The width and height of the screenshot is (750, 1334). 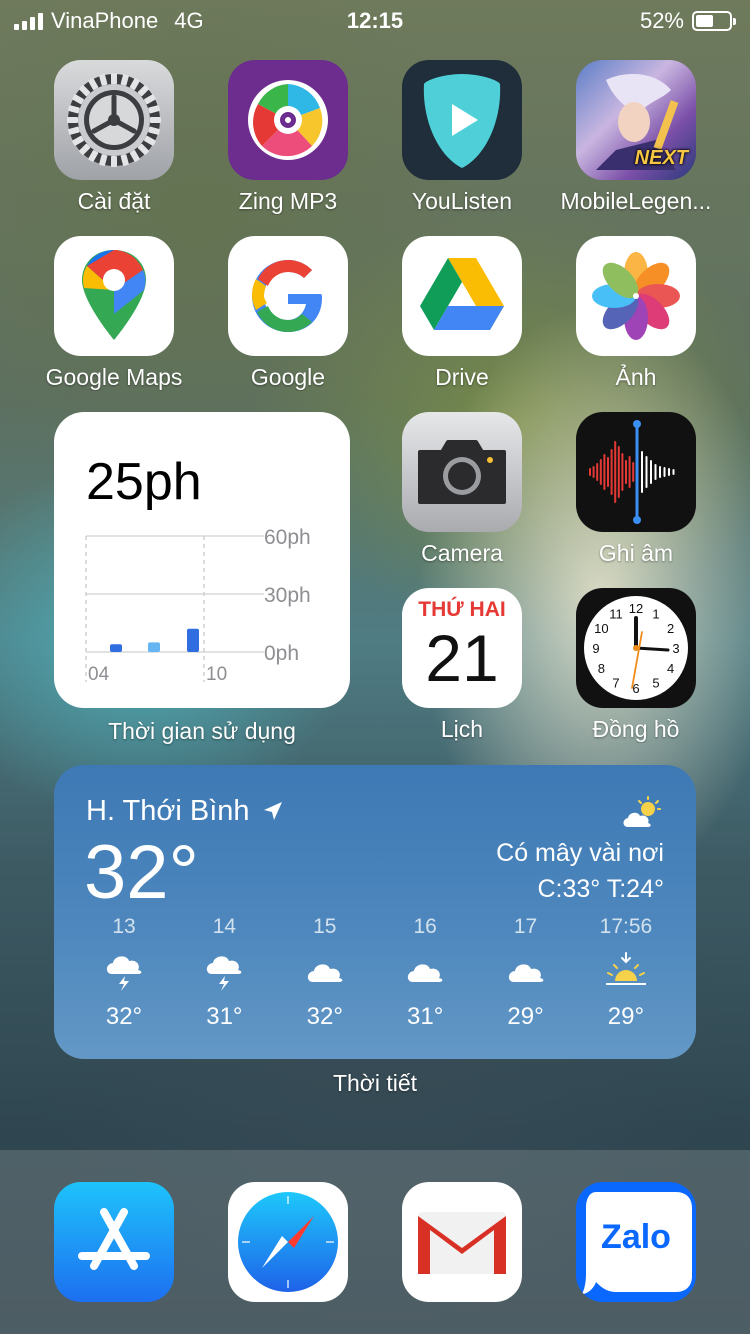 What do you see at coordinates (595, 648) in the screenshot?
I see `clock-number: 9` at bounding box center [595, 648].